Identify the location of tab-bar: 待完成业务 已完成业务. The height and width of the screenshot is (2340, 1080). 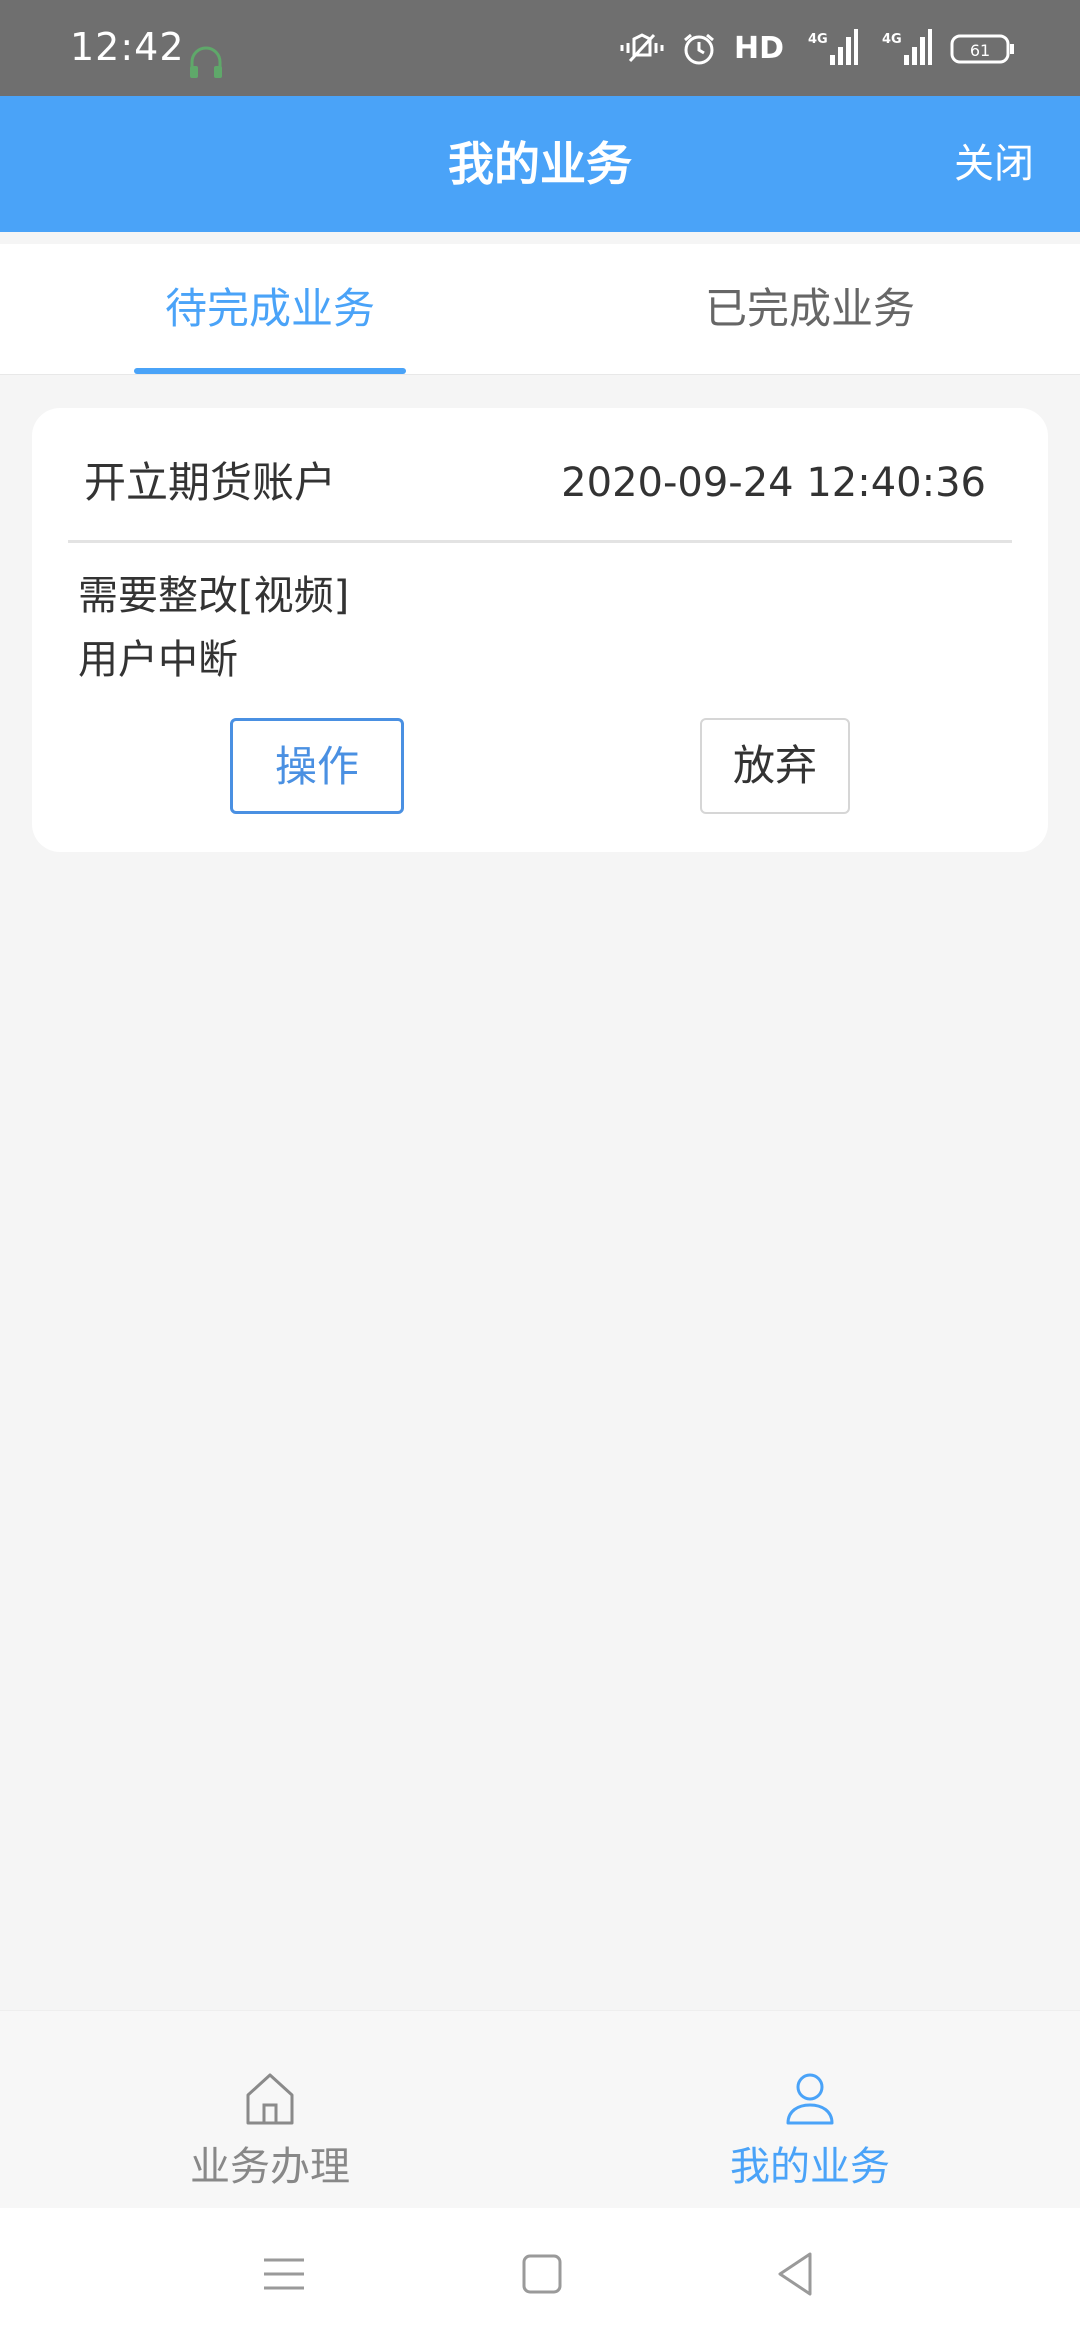
(540, 309).